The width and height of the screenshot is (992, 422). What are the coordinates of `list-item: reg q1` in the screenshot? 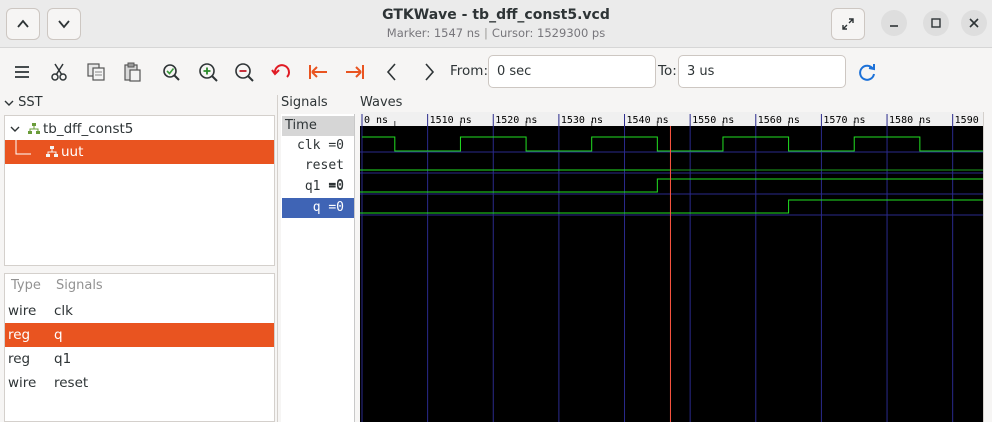 It's located at (139, 359).